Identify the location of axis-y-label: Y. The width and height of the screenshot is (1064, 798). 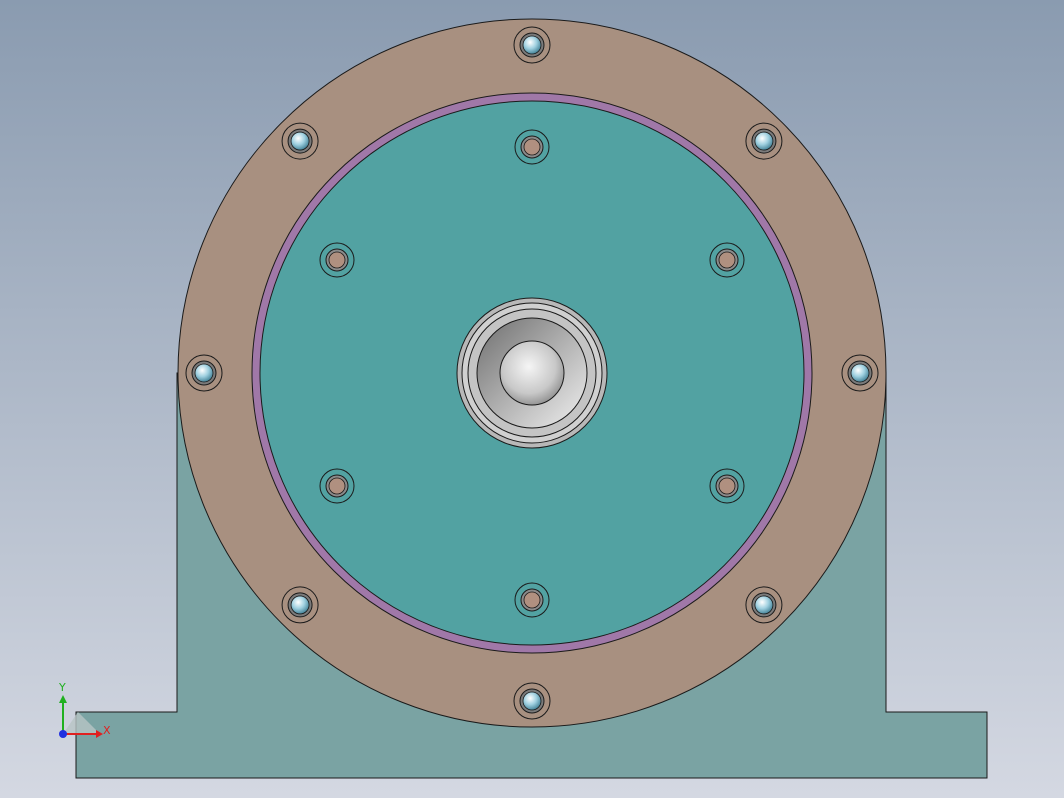
(62, 687).